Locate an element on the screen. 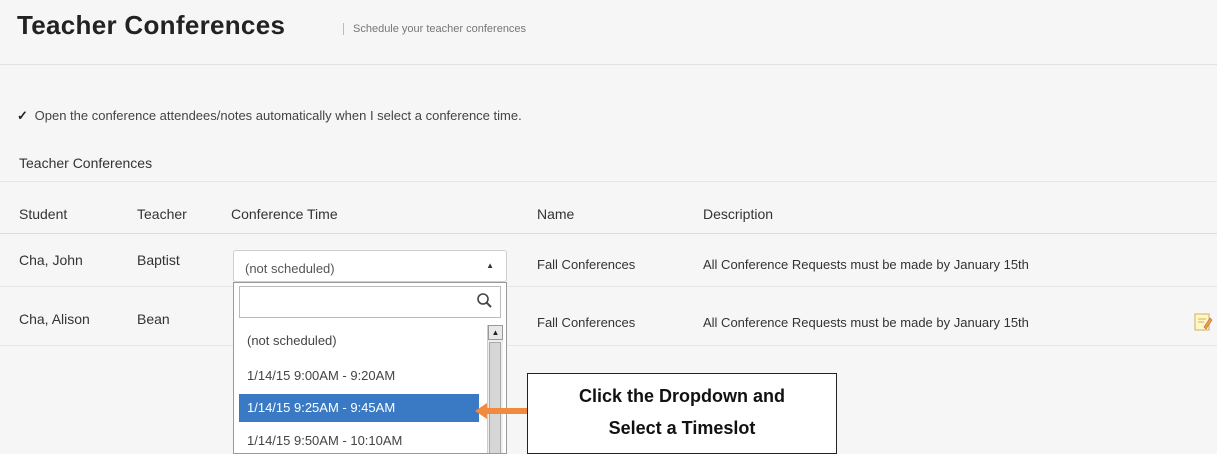 The image size is (1217, 454). timeslot-option: 1/14/15 9:50AM - 10:10AM is located at coordinates (359, 440).